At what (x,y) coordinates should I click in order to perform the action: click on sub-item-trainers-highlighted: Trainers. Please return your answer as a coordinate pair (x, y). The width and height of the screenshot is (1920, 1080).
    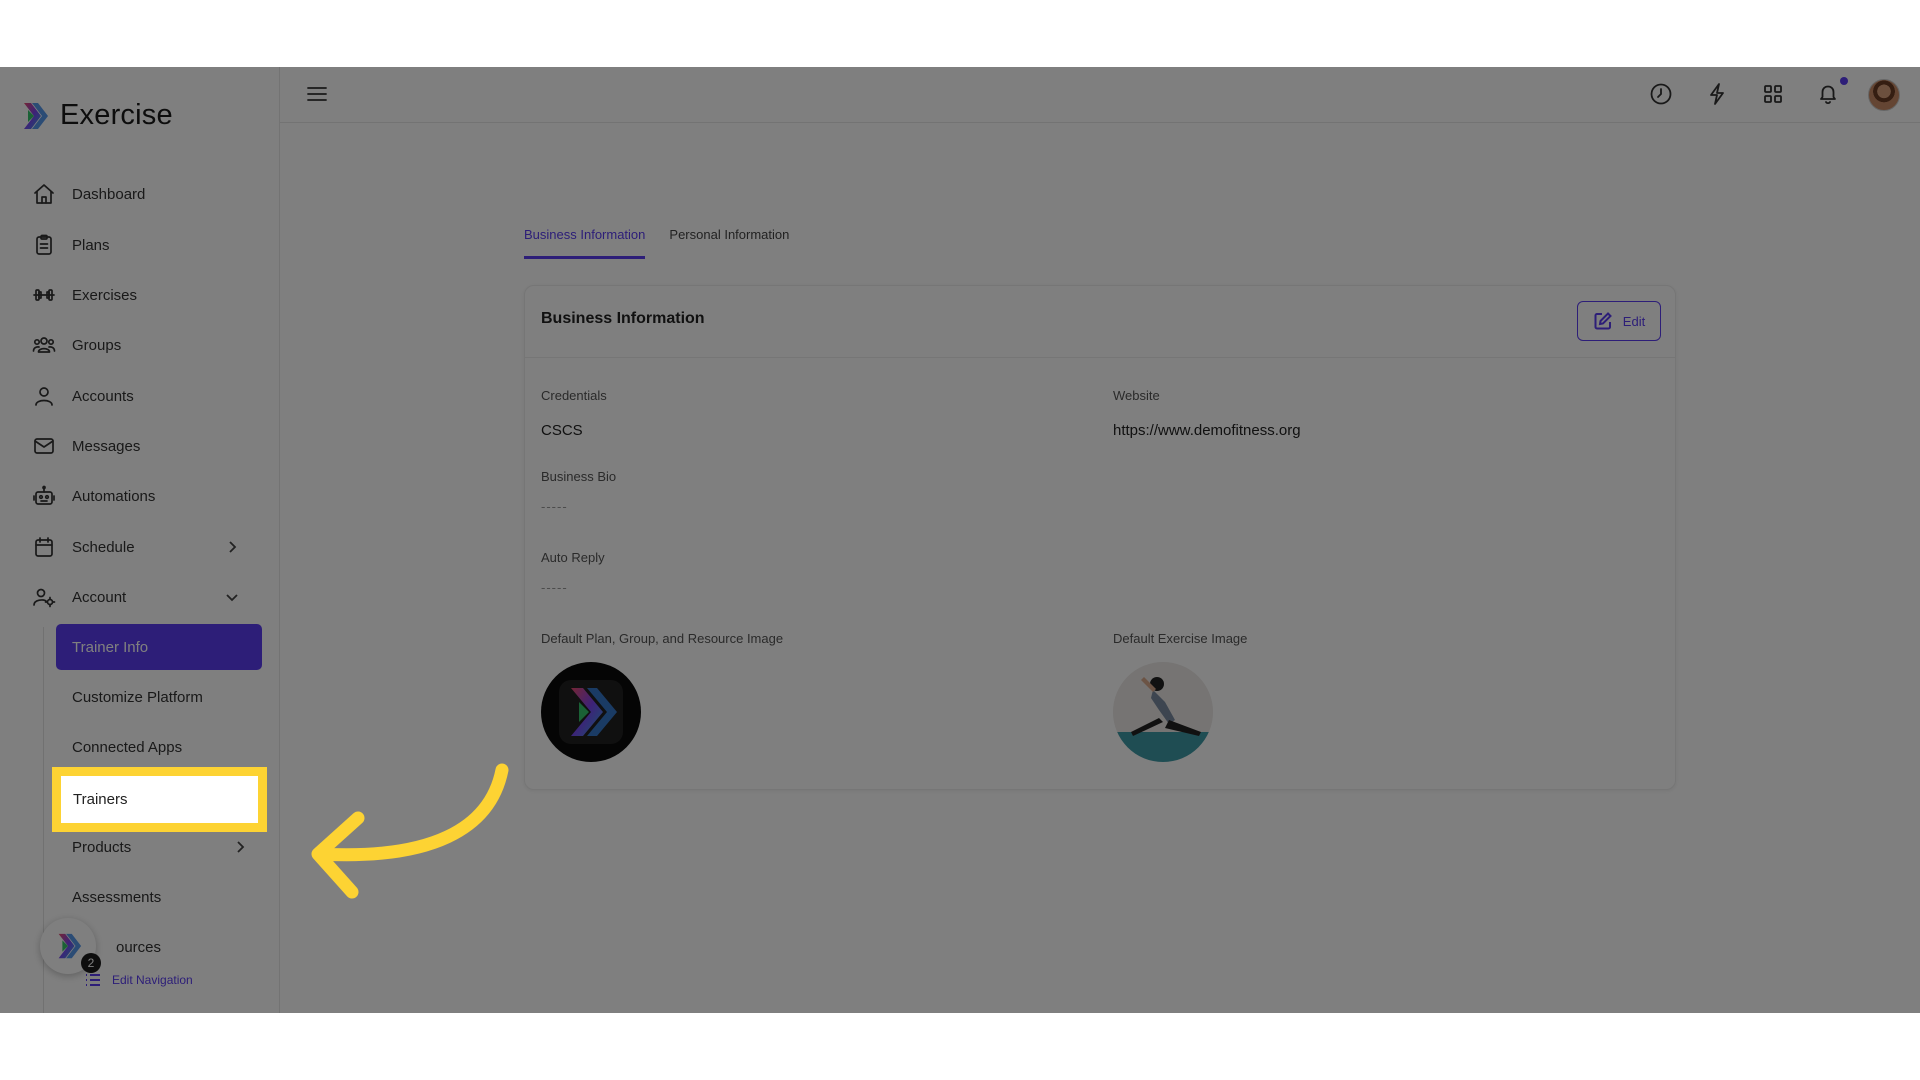
    Looking at the image, I should click on (159, 799).